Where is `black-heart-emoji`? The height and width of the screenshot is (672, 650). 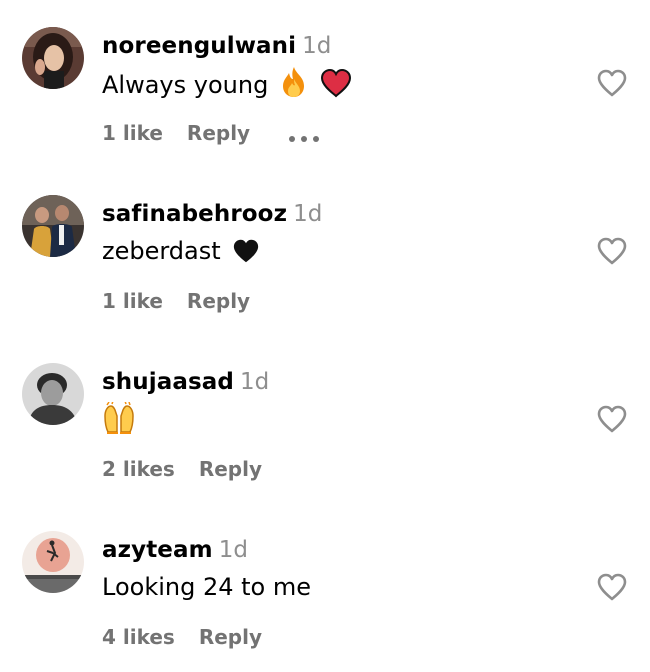
black-heart-emoji is located at coordinates (246, 251).